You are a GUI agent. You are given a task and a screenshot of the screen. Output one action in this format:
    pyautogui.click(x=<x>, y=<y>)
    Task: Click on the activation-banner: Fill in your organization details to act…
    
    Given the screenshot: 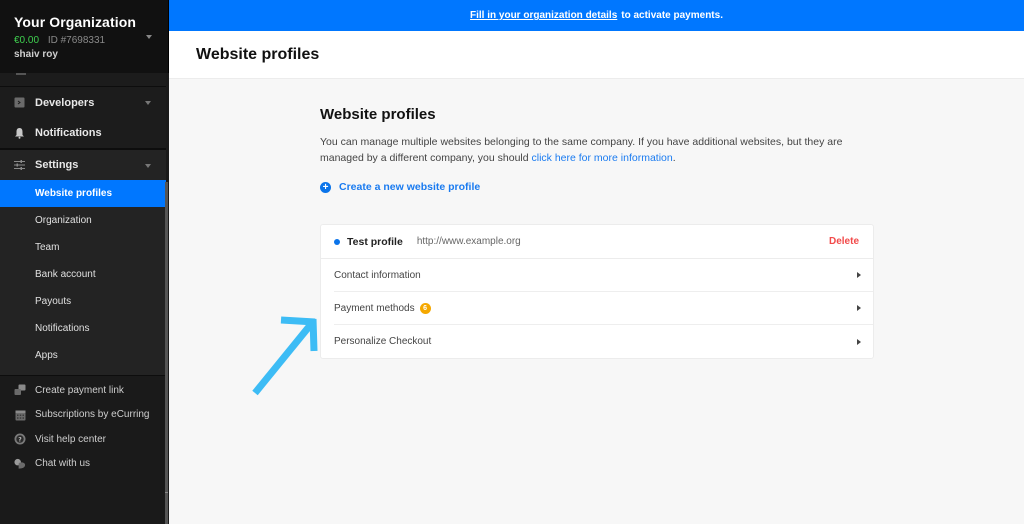 What is the action you would take?
    pyautogui.click(x=596, y=15)
    